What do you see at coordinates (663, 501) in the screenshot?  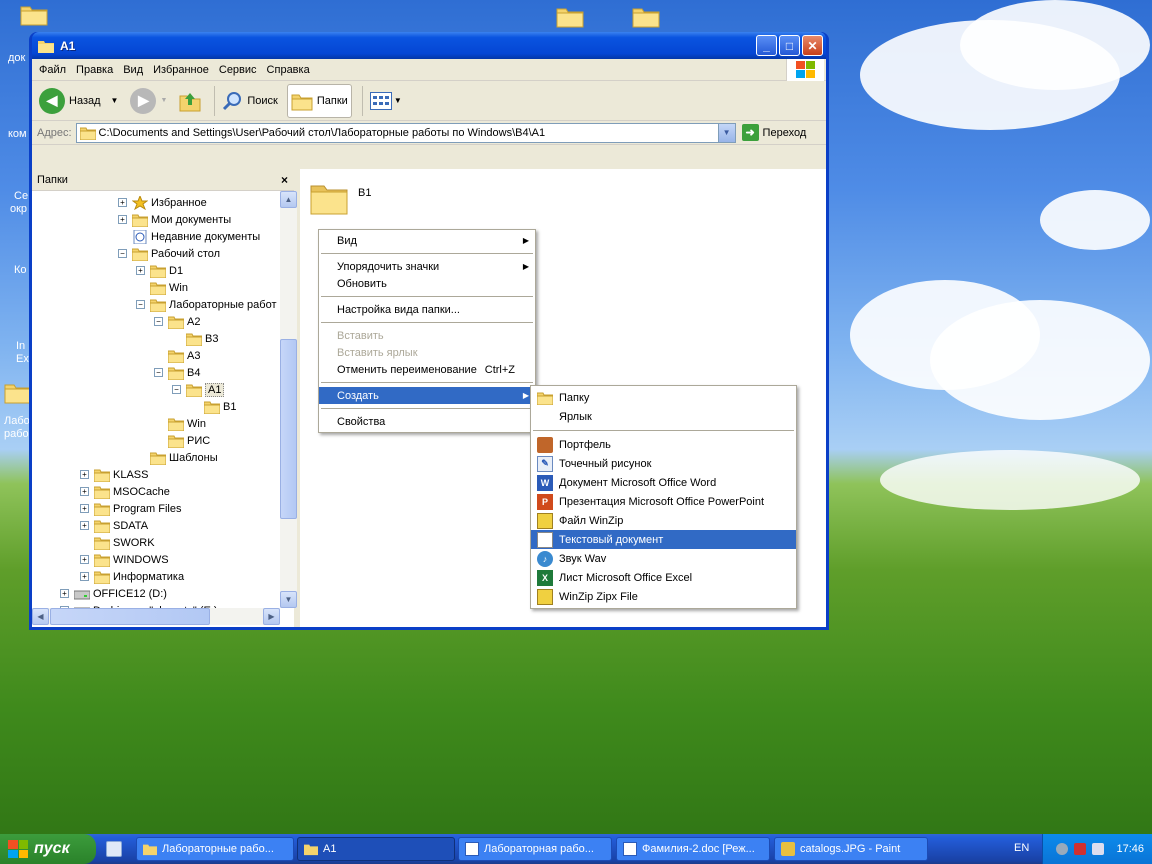 I see `submenu-item-powerpoint: P Презентация Microsoft Office PowerPoint` at bounding box center [663, 501].